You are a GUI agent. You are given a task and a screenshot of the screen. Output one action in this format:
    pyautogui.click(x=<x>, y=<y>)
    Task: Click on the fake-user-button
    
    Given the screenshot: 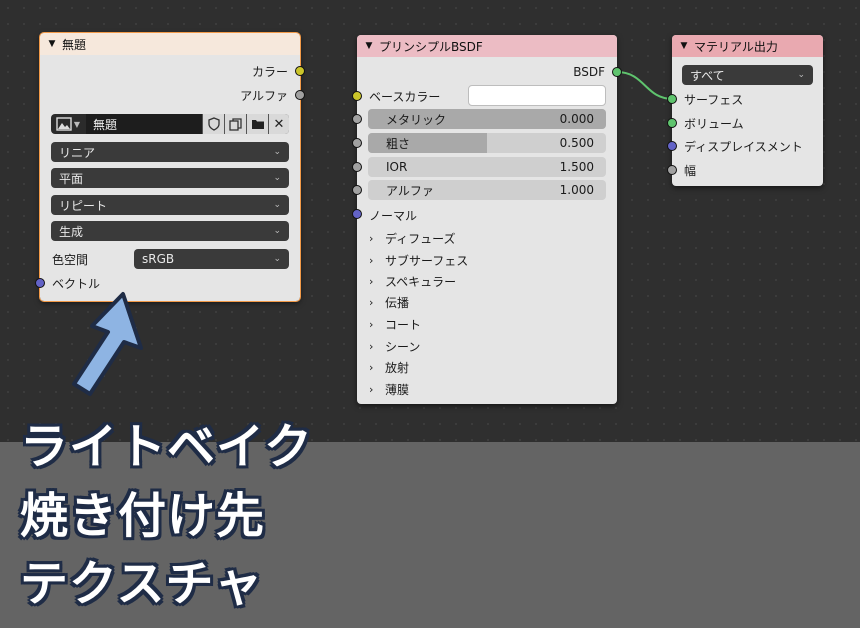 What is the action you would take?
    pyautogui.click(x=213, y=124)
    